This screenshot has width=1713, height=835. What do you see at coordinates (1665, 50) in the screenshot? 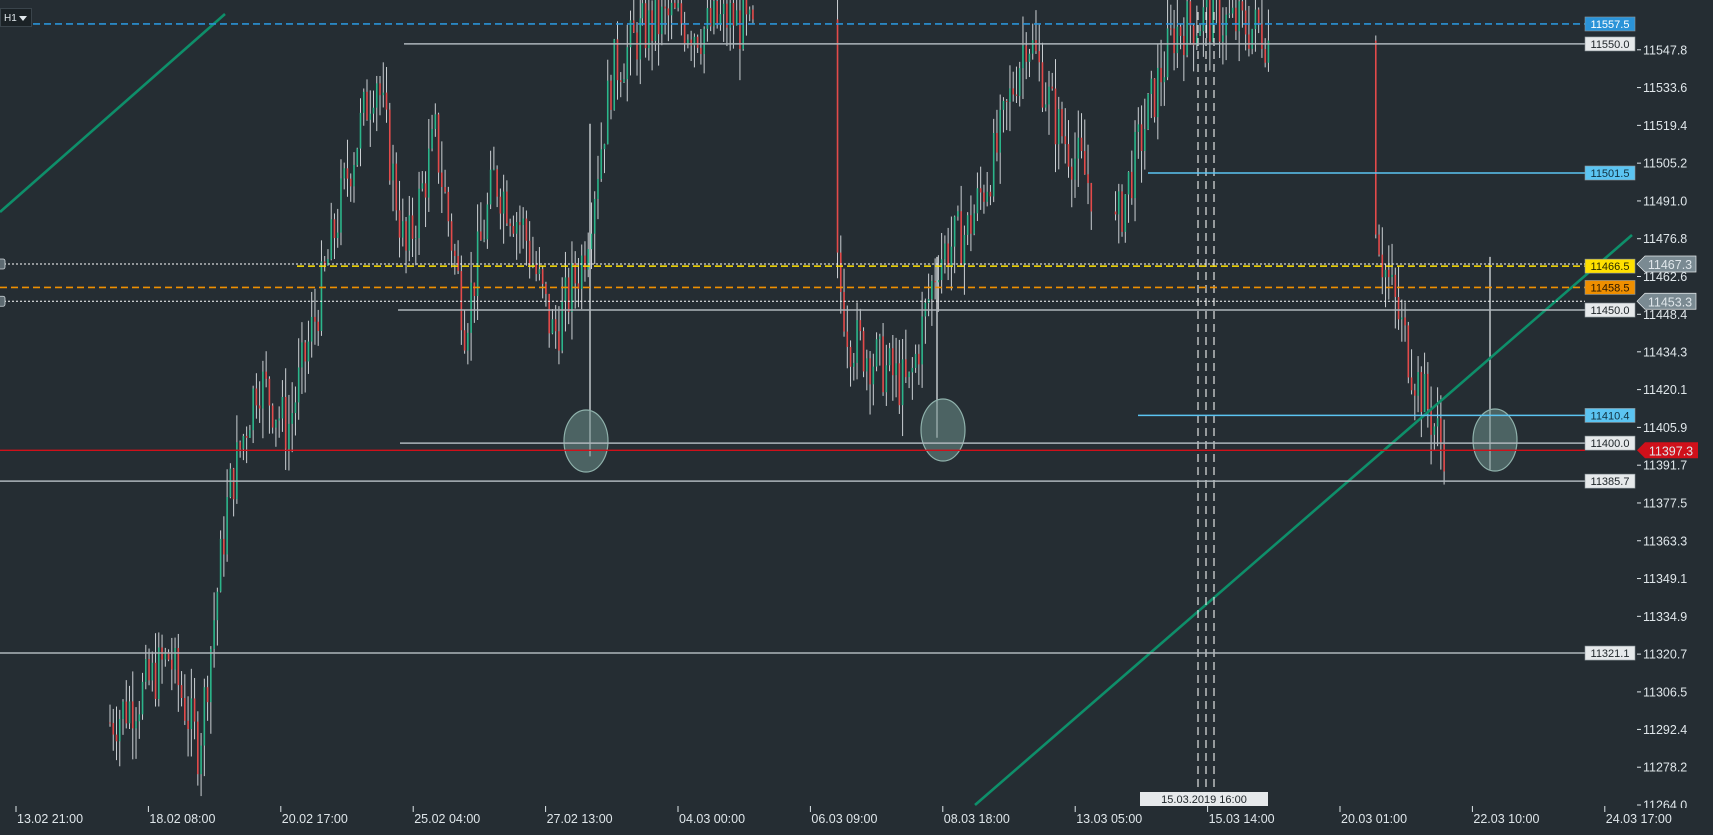
I see `y-tick-label: 11547.8` at bounding box center [1665, 50].